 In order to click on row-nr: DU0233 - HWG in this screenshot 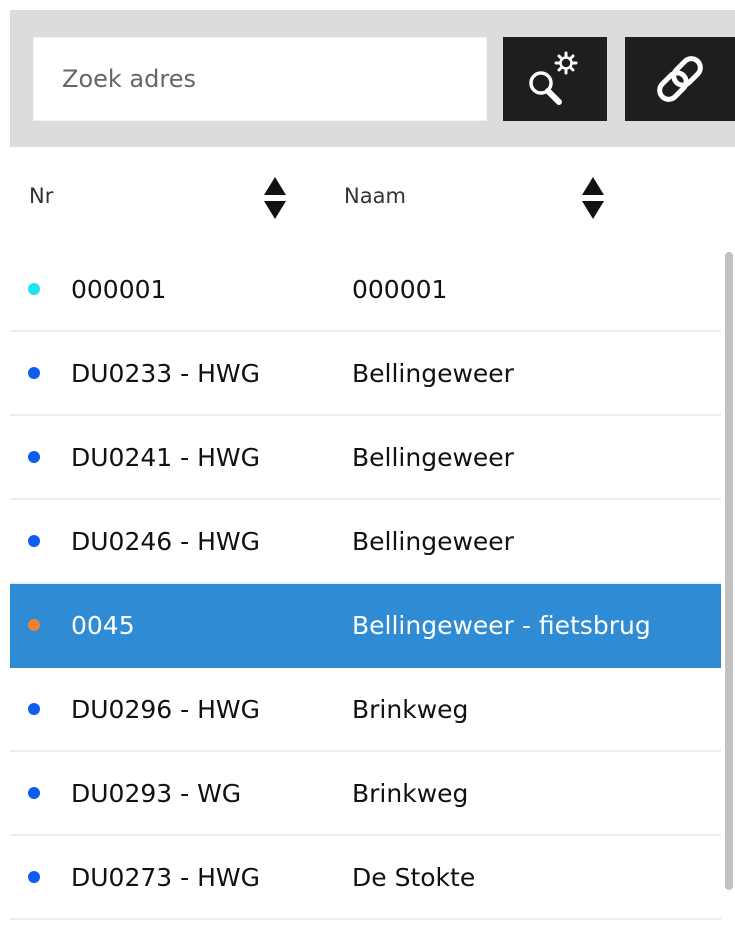, I will do `click(165, 373)`.